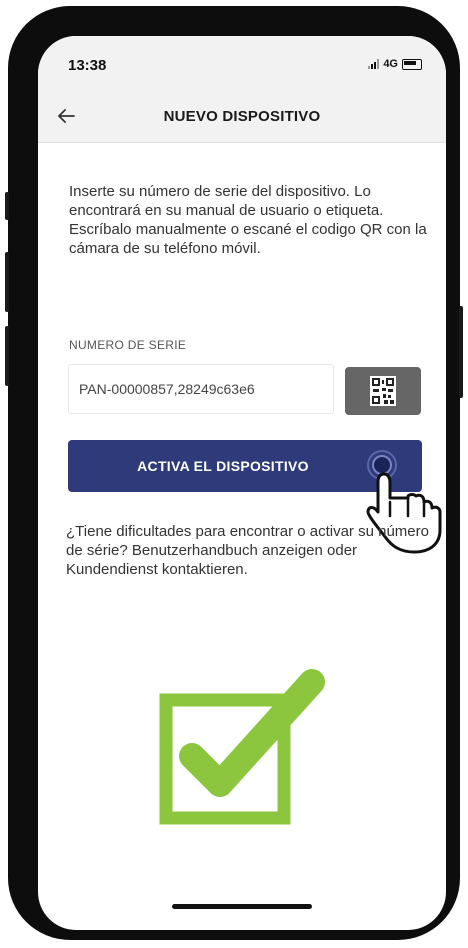 This screenshot has width=468, height=948. What do you see at coordinates (87, 65) in the screenshot?
I see `status-time: 13:38` at bounding box center [87, 65].